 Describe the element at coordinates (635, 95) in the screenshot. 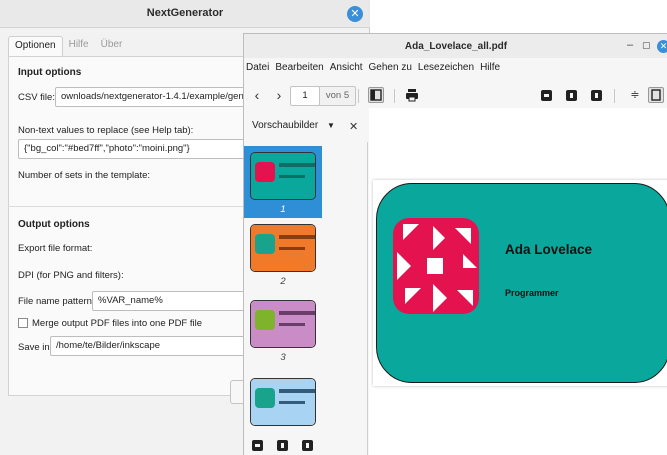

I see `continuous-view-icon: ≑` at that location.